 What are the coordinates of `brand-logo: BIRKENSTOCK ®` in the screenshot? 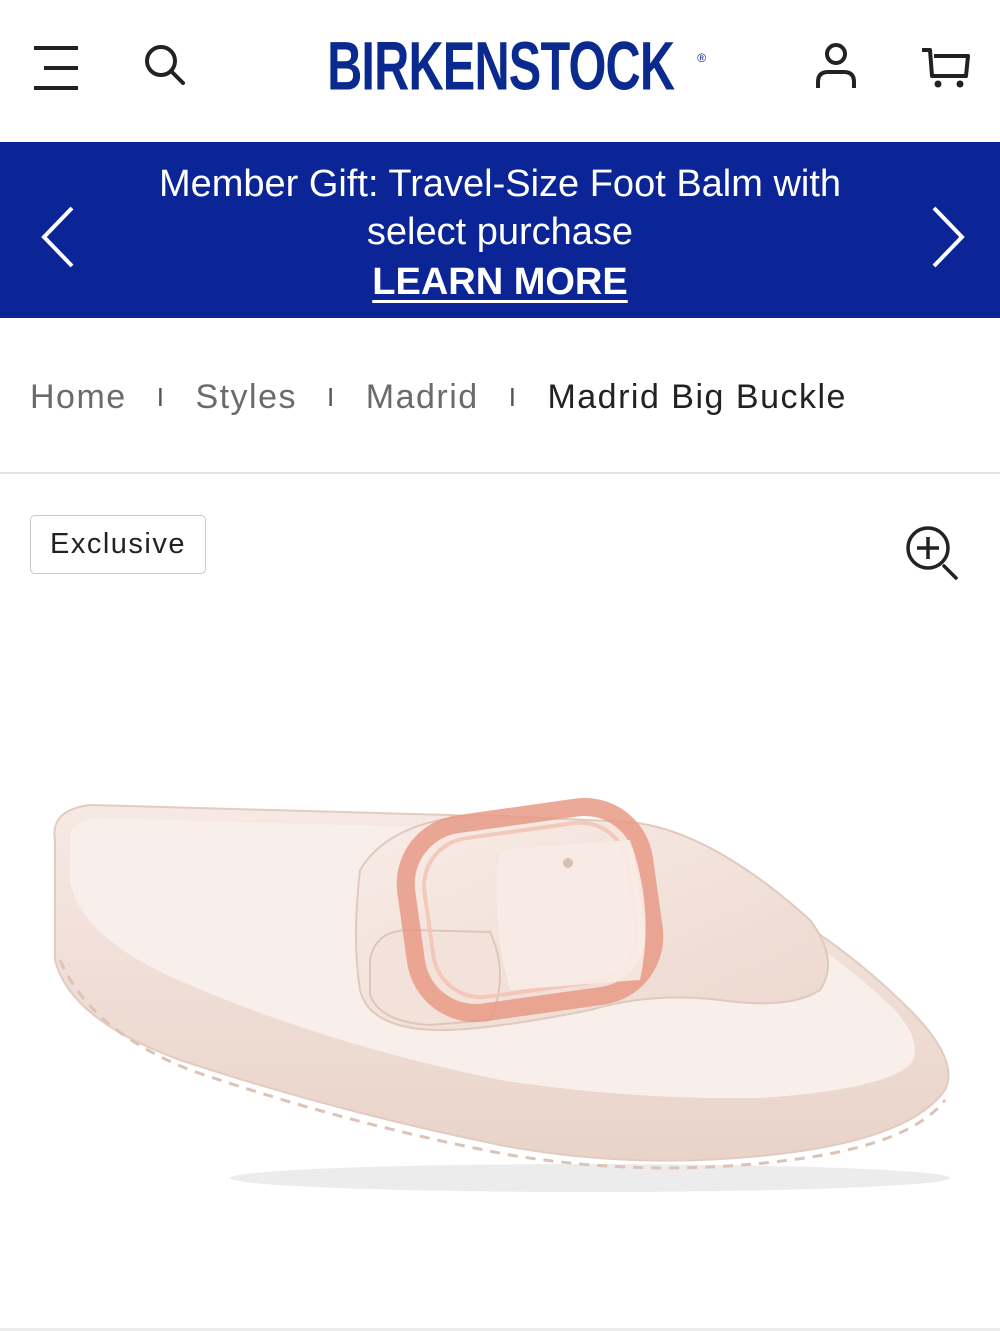 It's located at (513, 66).